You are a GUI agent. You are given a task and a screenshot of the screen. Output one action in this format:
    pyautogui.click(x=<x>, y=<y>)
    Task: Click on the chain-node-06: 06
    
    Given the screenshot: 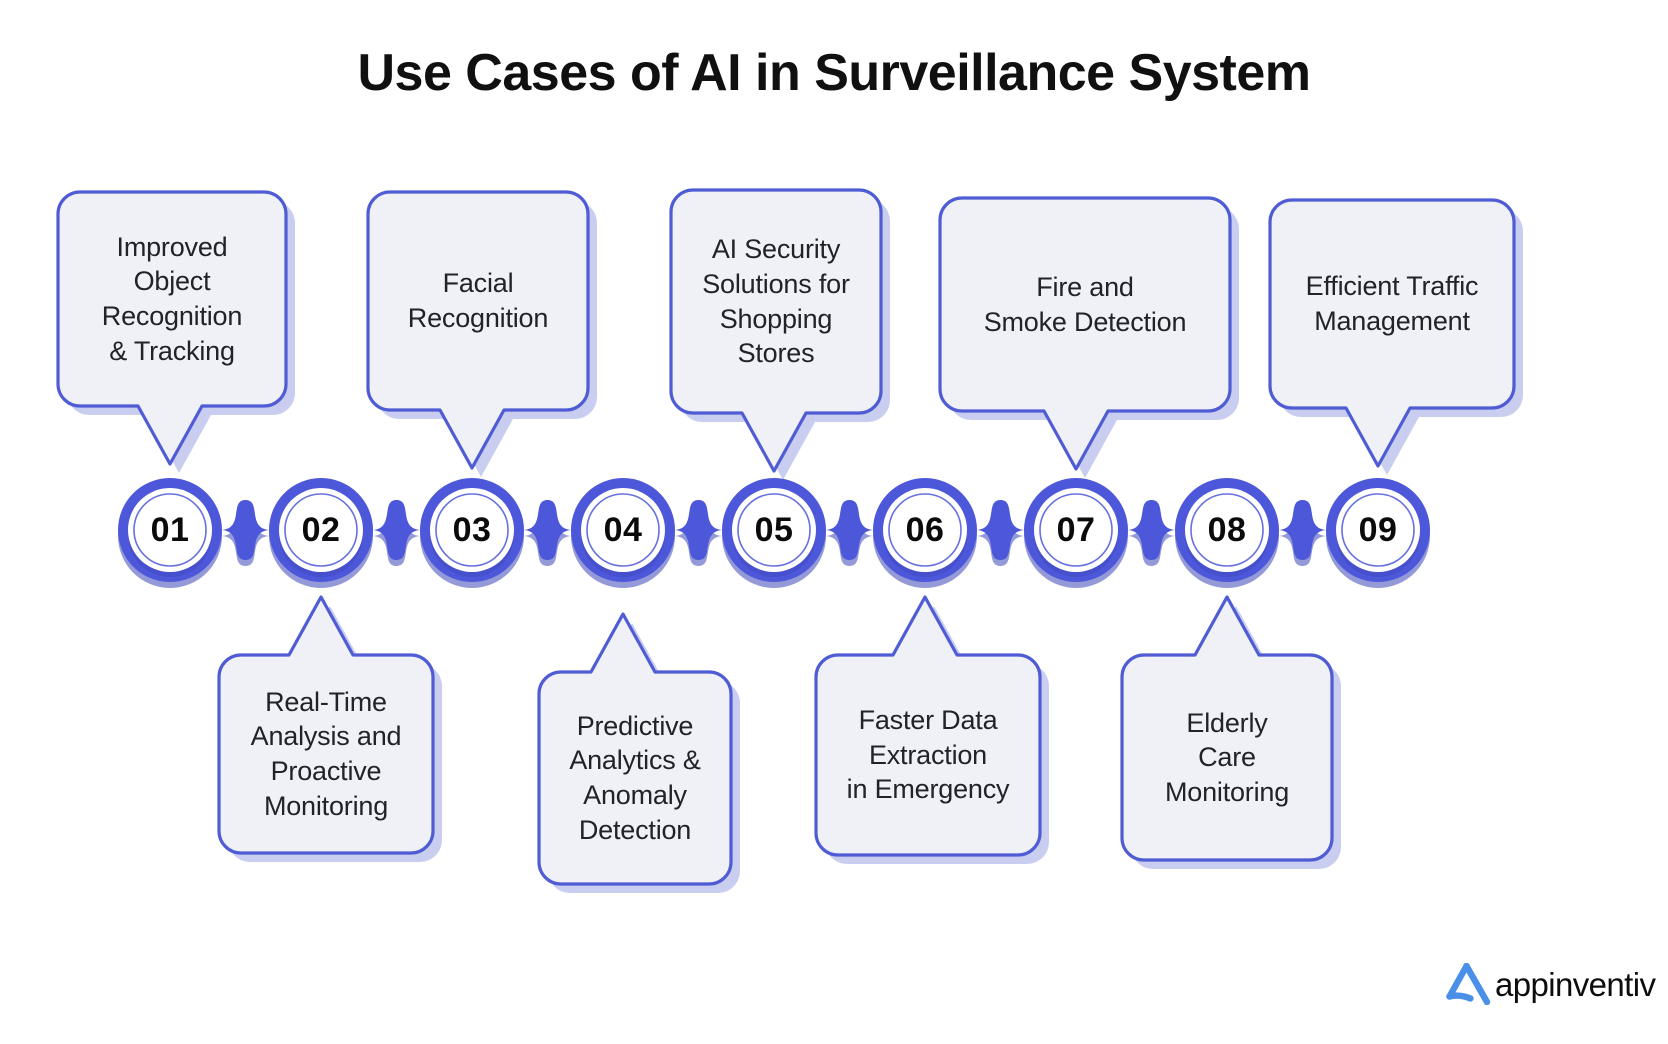 What is the action you would take?
    pyautogui.click(x=925, y=530)
    